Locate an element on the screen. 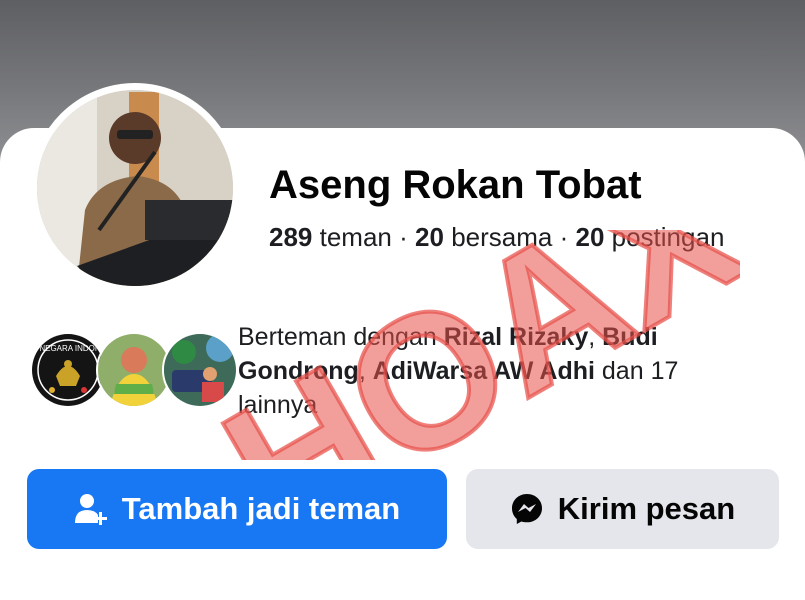 The width and height of the screenshot is (805, 600). mutual-label: bersama is located at coordinates (501, 237).